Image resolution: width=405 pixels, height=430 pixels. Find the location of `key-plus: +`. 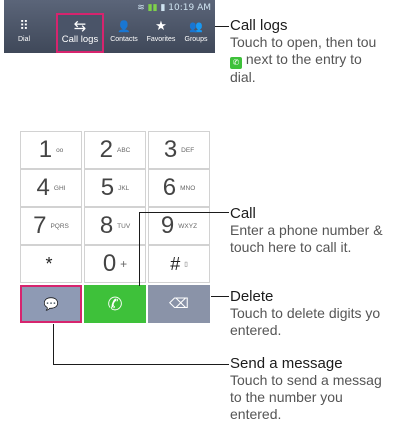

key-plus: + is located at coordinates (124, 264).